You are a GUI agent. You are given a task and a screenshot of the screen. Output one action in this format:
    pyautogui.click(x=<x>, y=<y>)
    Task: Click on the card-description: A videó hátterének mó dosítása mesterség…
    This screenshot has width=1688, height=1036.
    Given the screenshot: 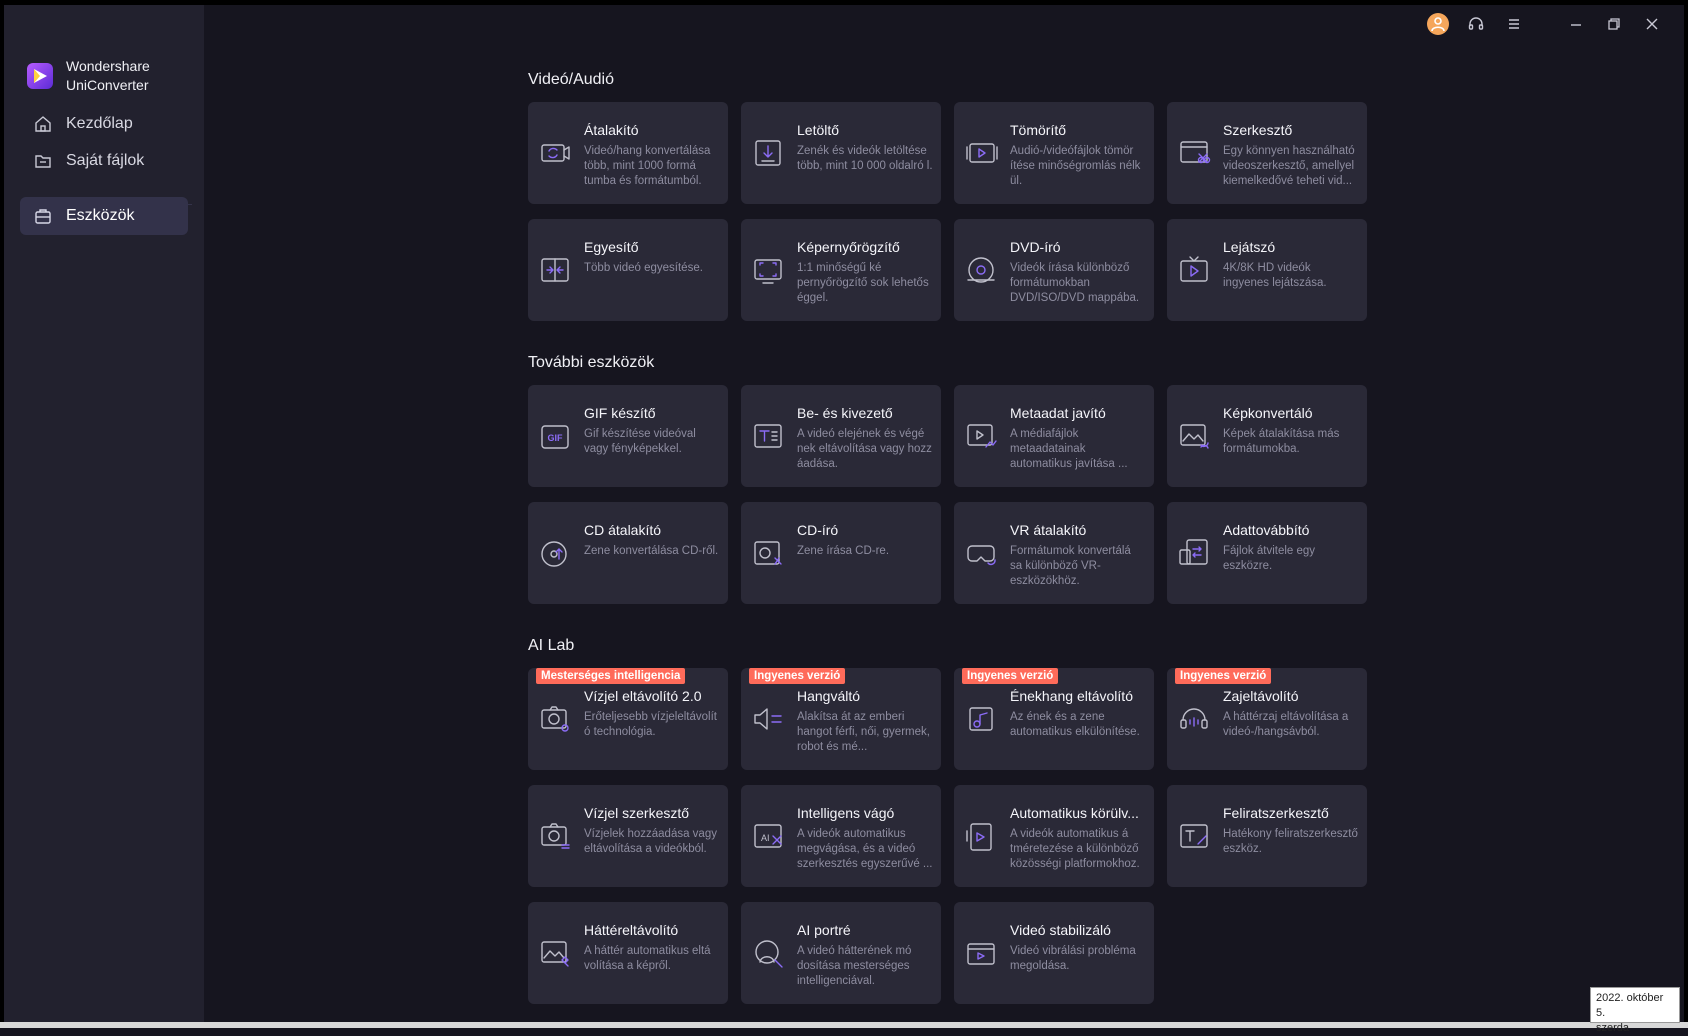 What is the action you would take?
    pyautogui.click(x=854, y=966)
    